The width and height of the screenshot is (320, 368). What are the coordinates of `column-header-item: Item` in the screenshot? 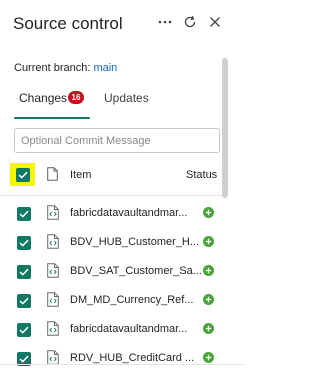 It's located at (80, 175).